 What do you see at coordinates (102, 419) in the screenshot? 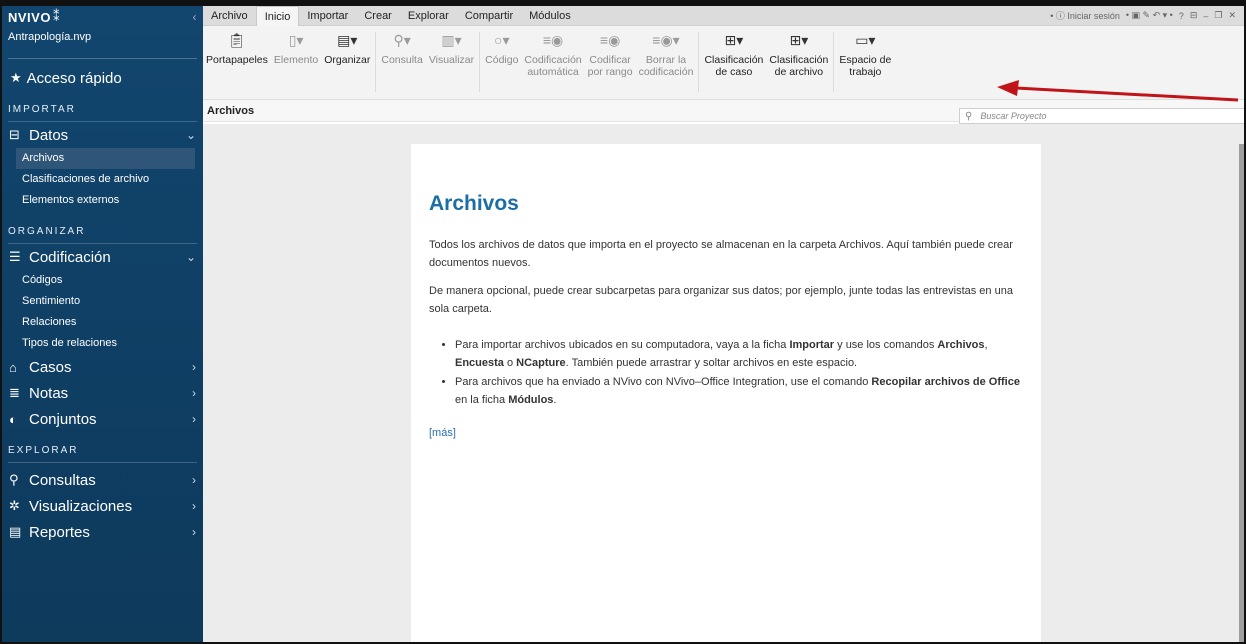
I see `group-conjuntos: ◐ Conjuntos ›` at bounding box center [102, 419].